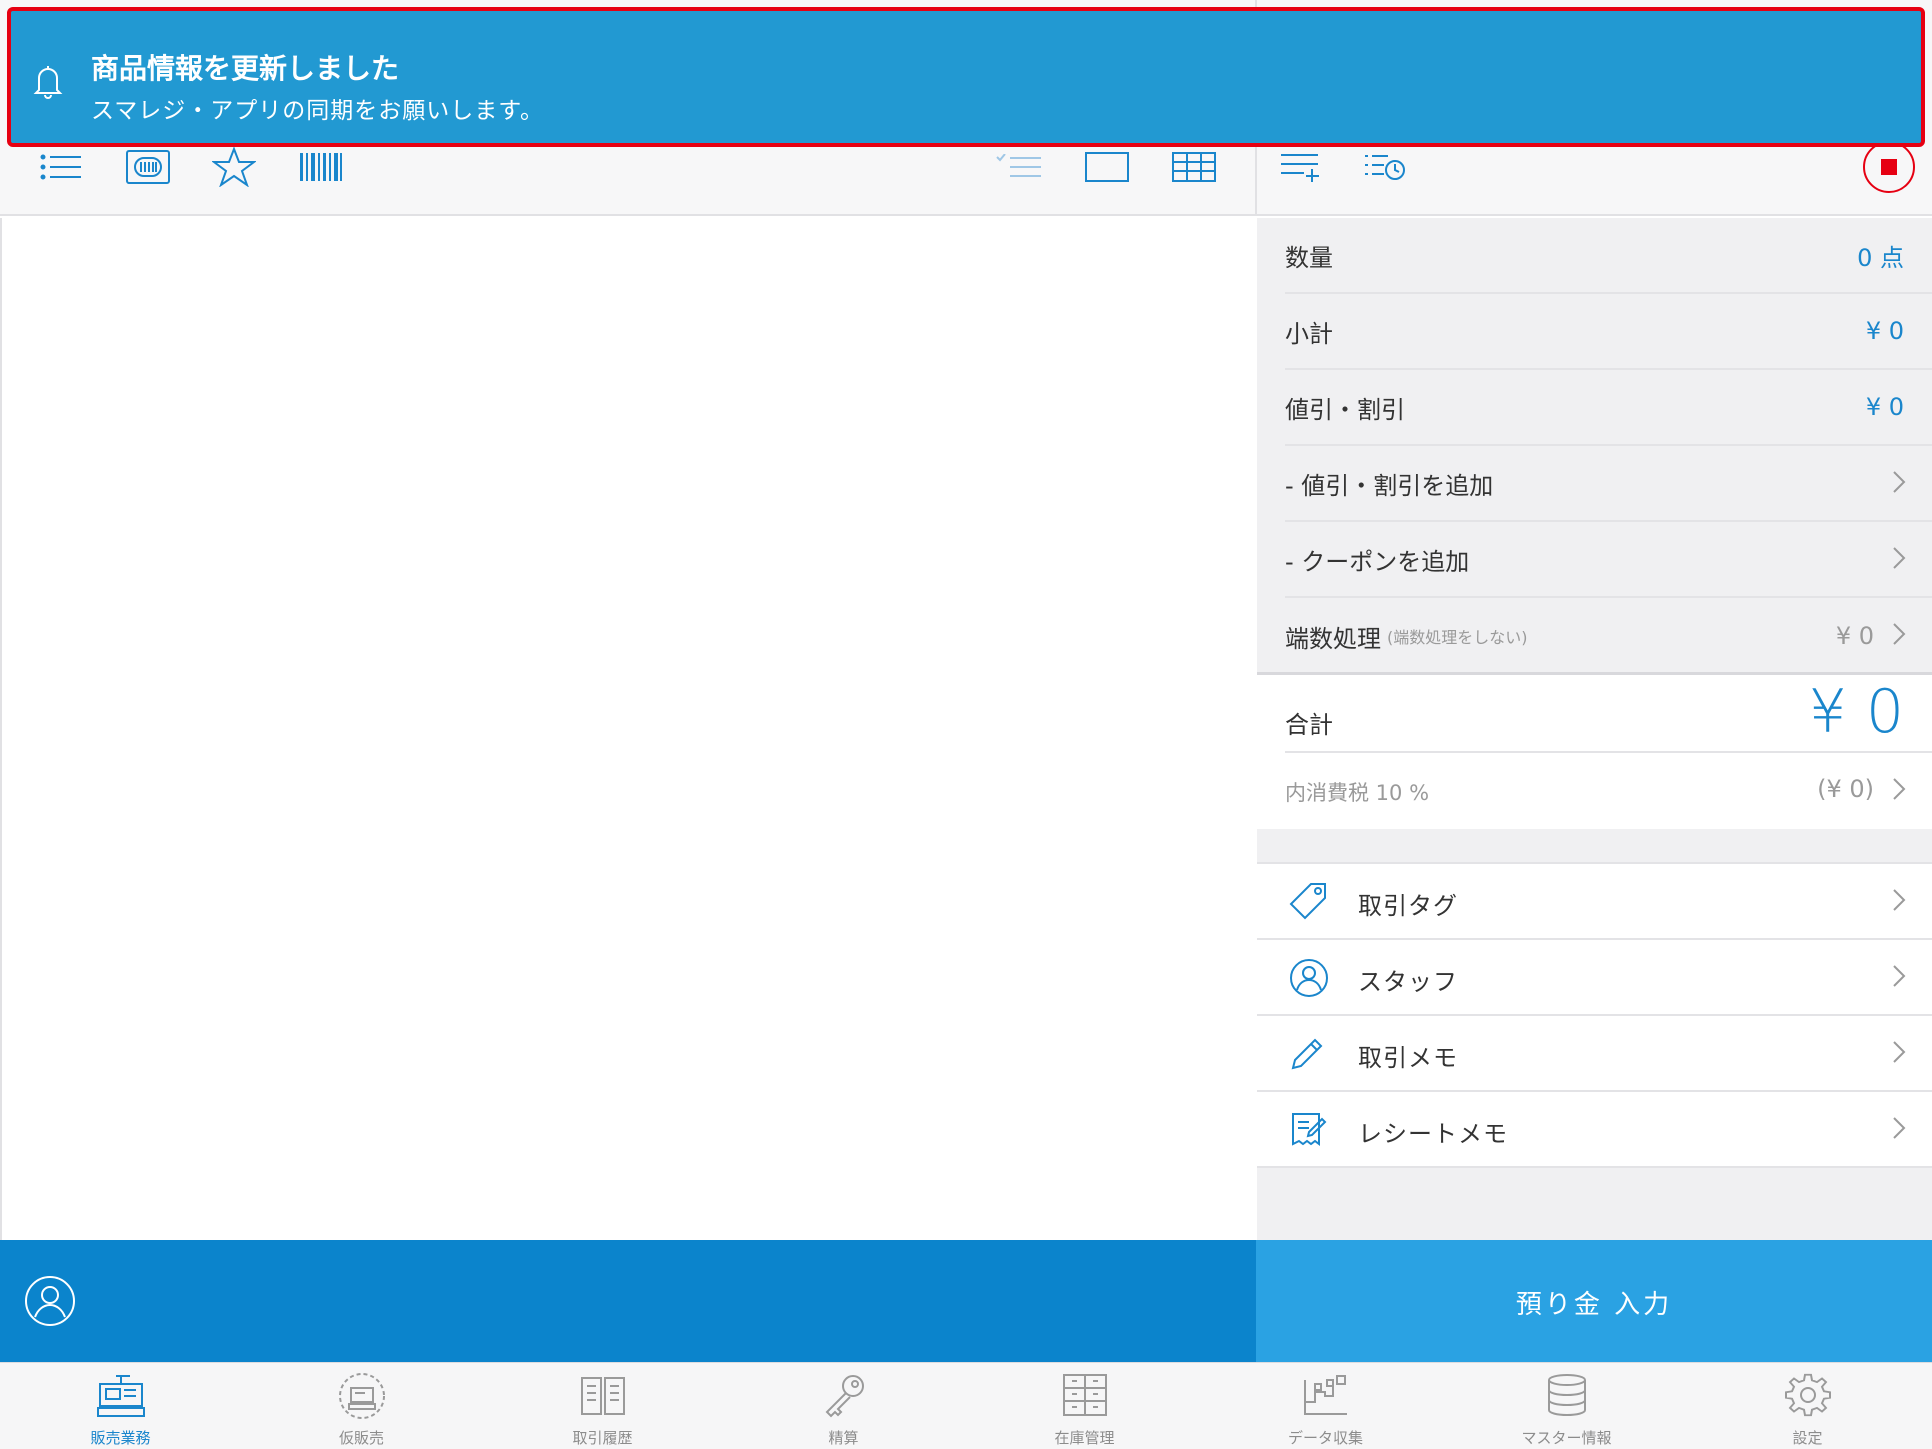 The height and width of the screenshot is (1449, 1932). I want to click on tab-label: 精算, so click(843, 1438).